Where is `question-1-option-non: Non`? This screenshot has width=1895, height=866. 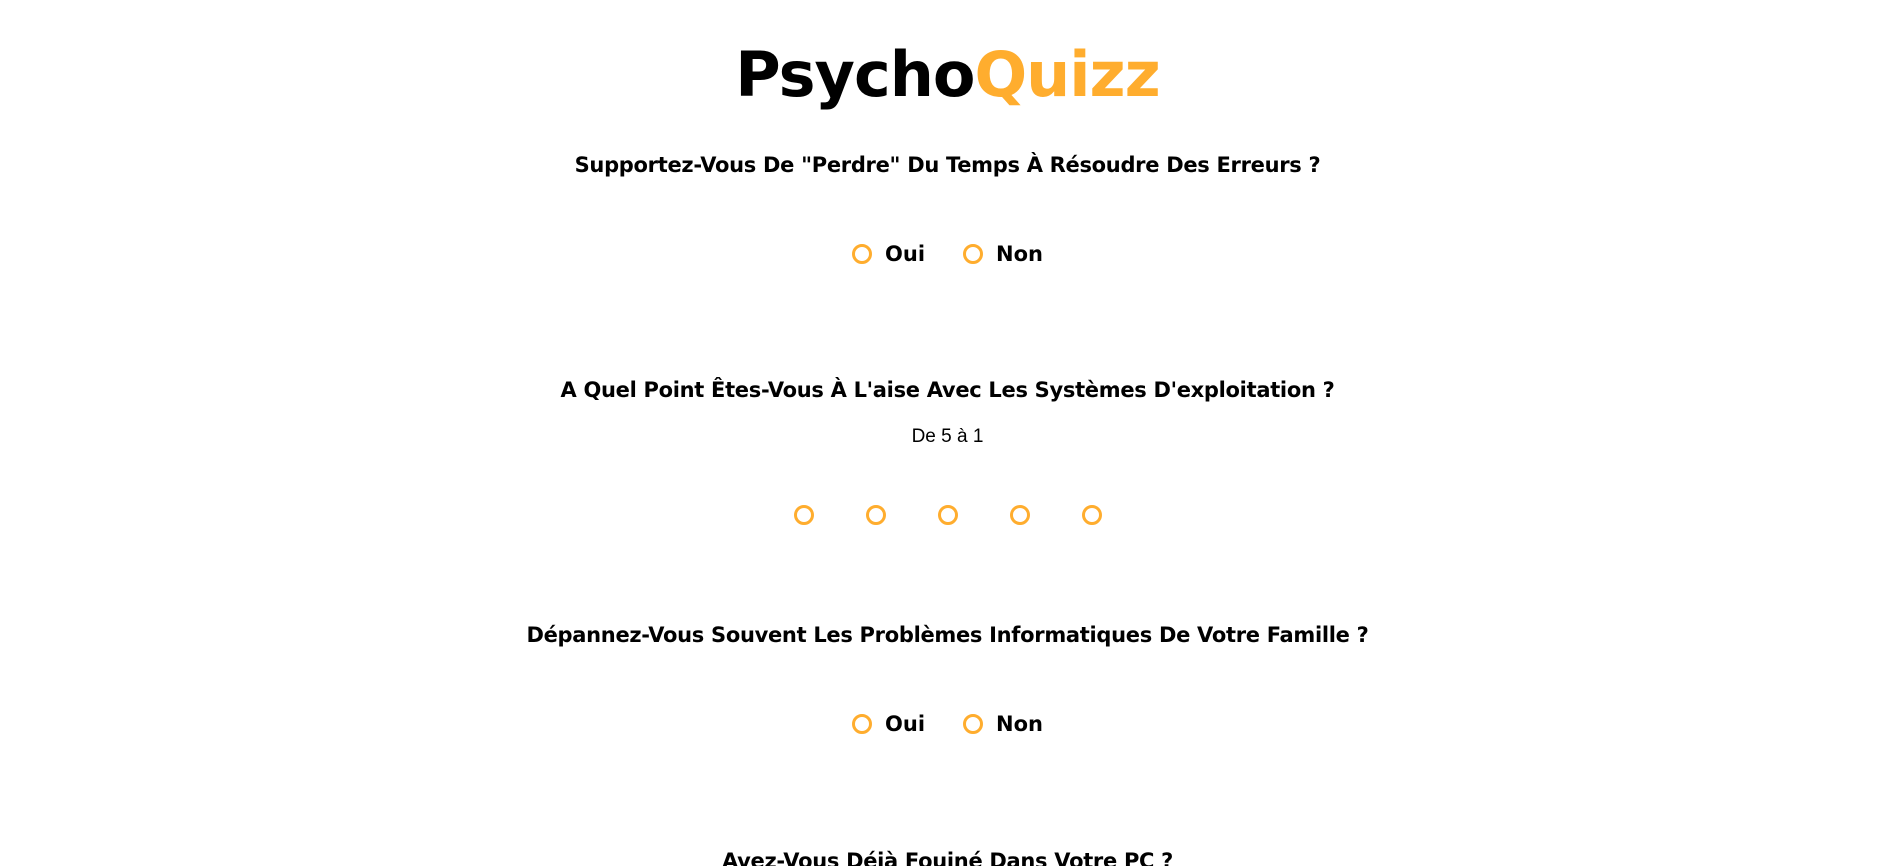 question-1-option-non: Non is located at coordinates (1003, 254).